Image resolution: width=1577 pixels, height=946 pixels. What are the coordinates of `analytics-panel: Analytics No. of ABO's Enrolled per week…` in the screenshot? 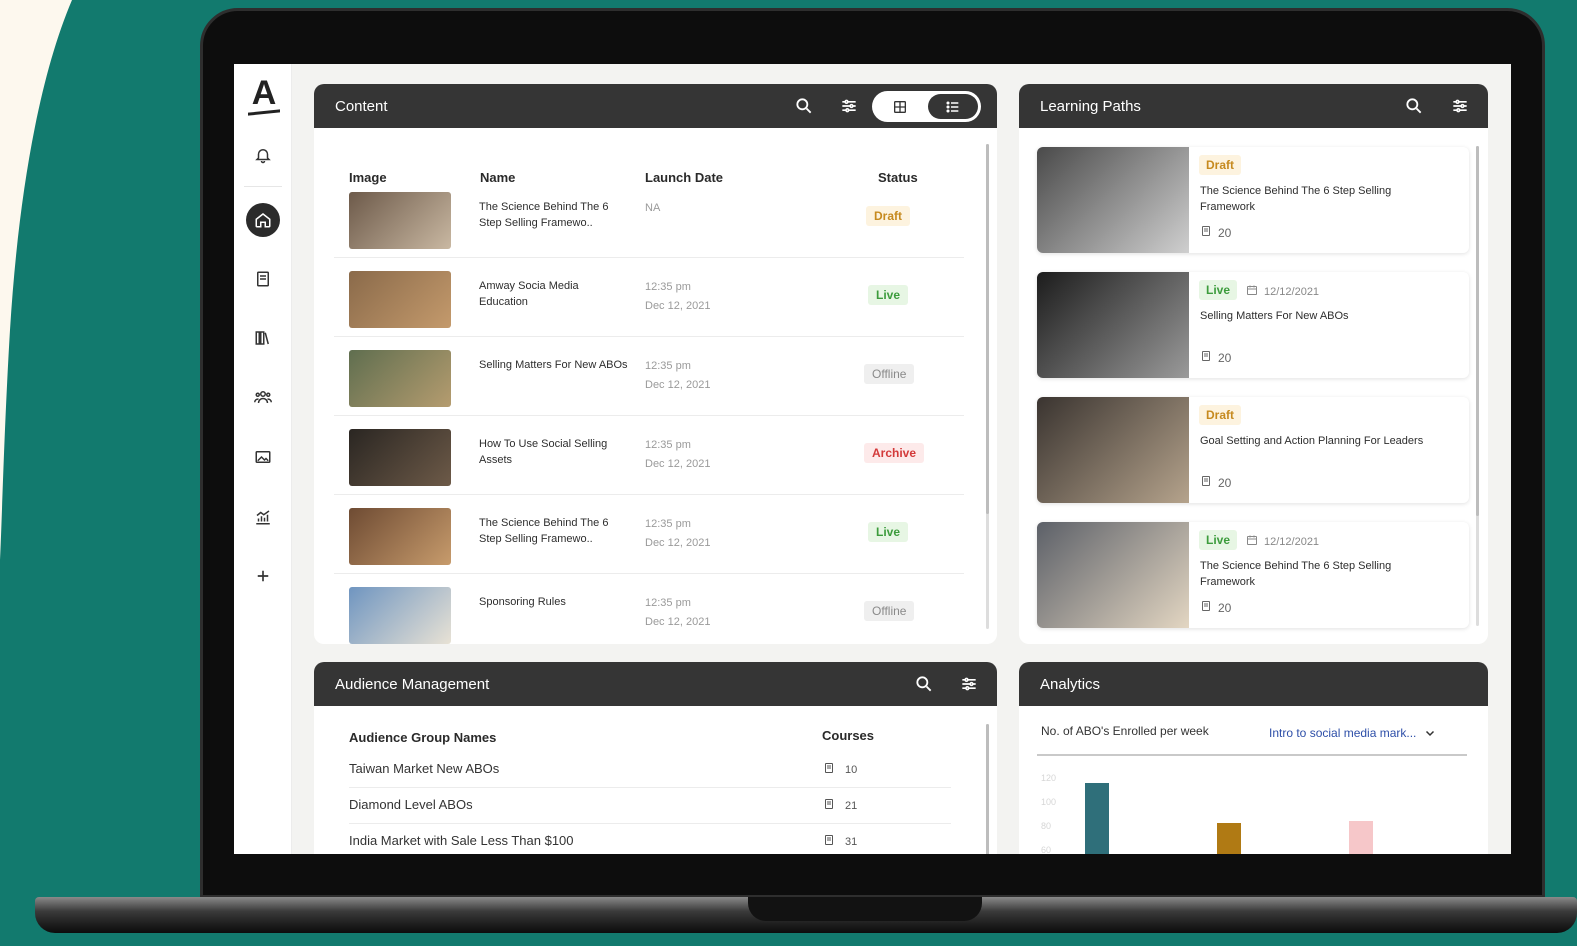 It's located at (1253, 758).